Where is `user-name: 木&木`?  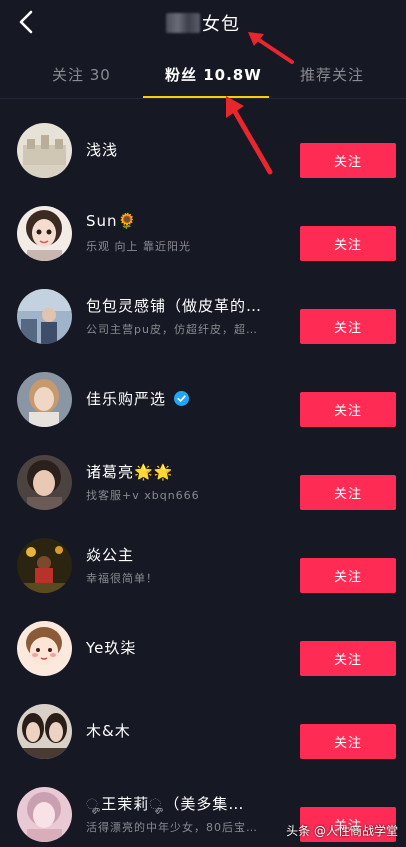 user-name: 木&木 is located at coordinates (108, 731).